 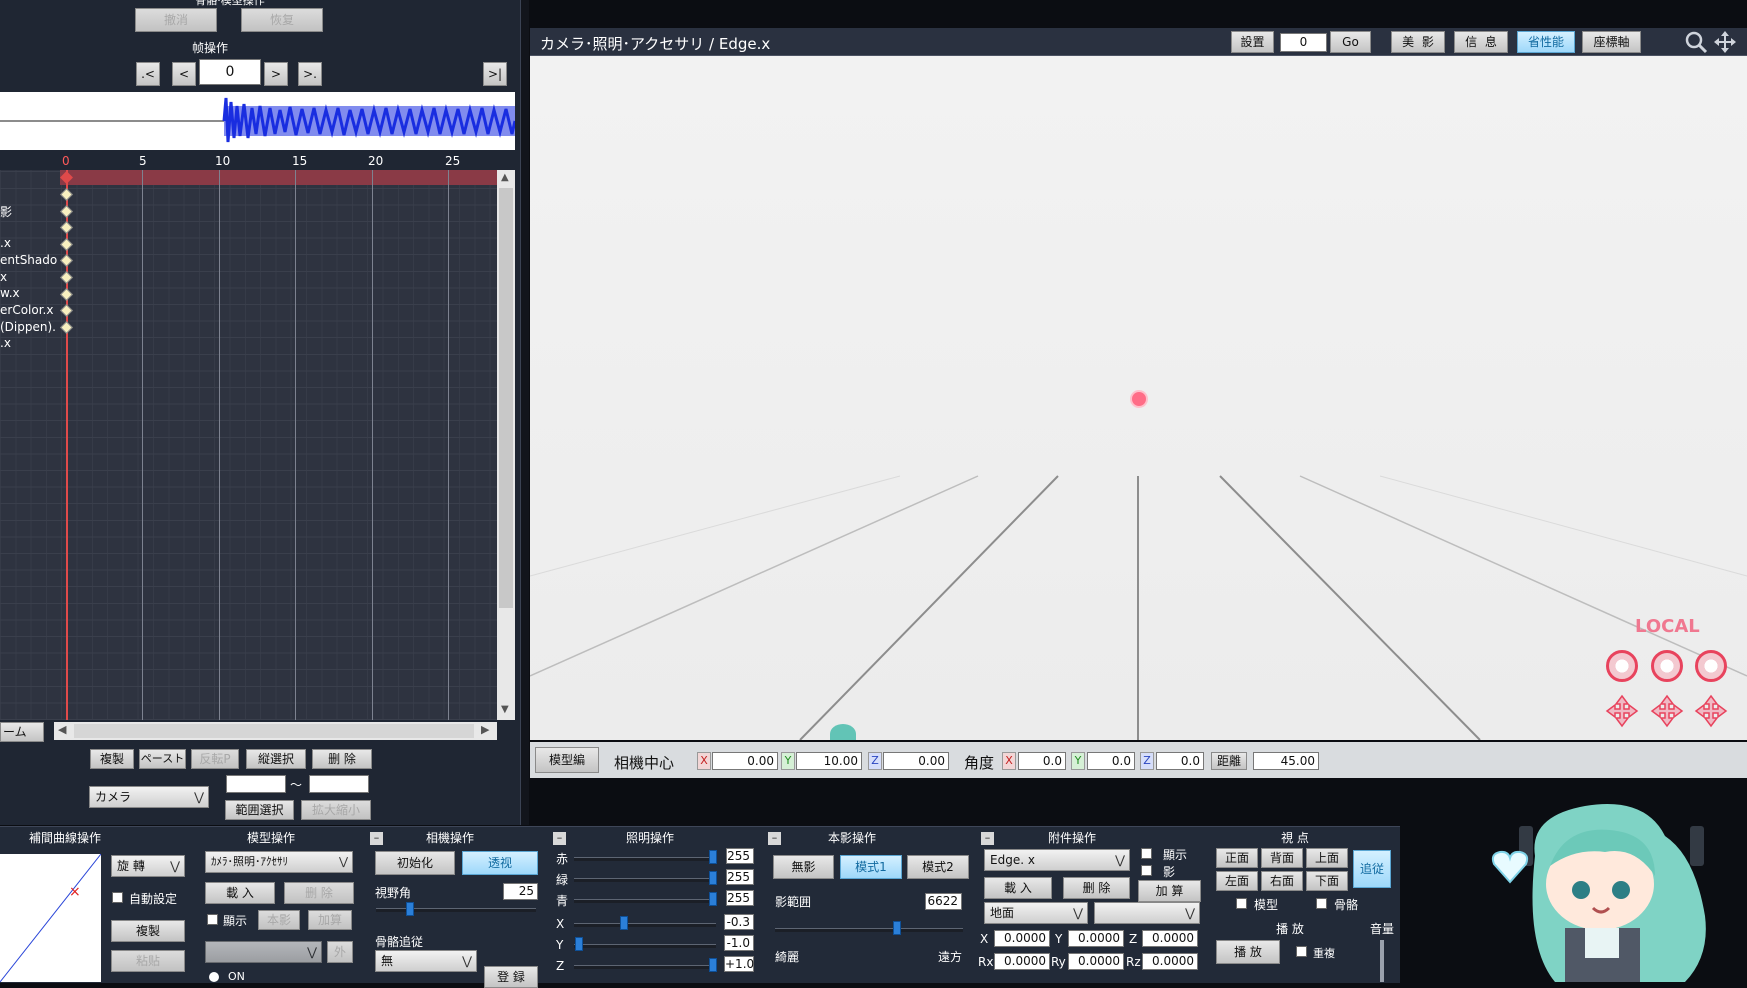 What do you see at coordinates (774, 838) in the screenshot?
I see `shadow-collapse-icon: –` at bounding box center [774, 838].